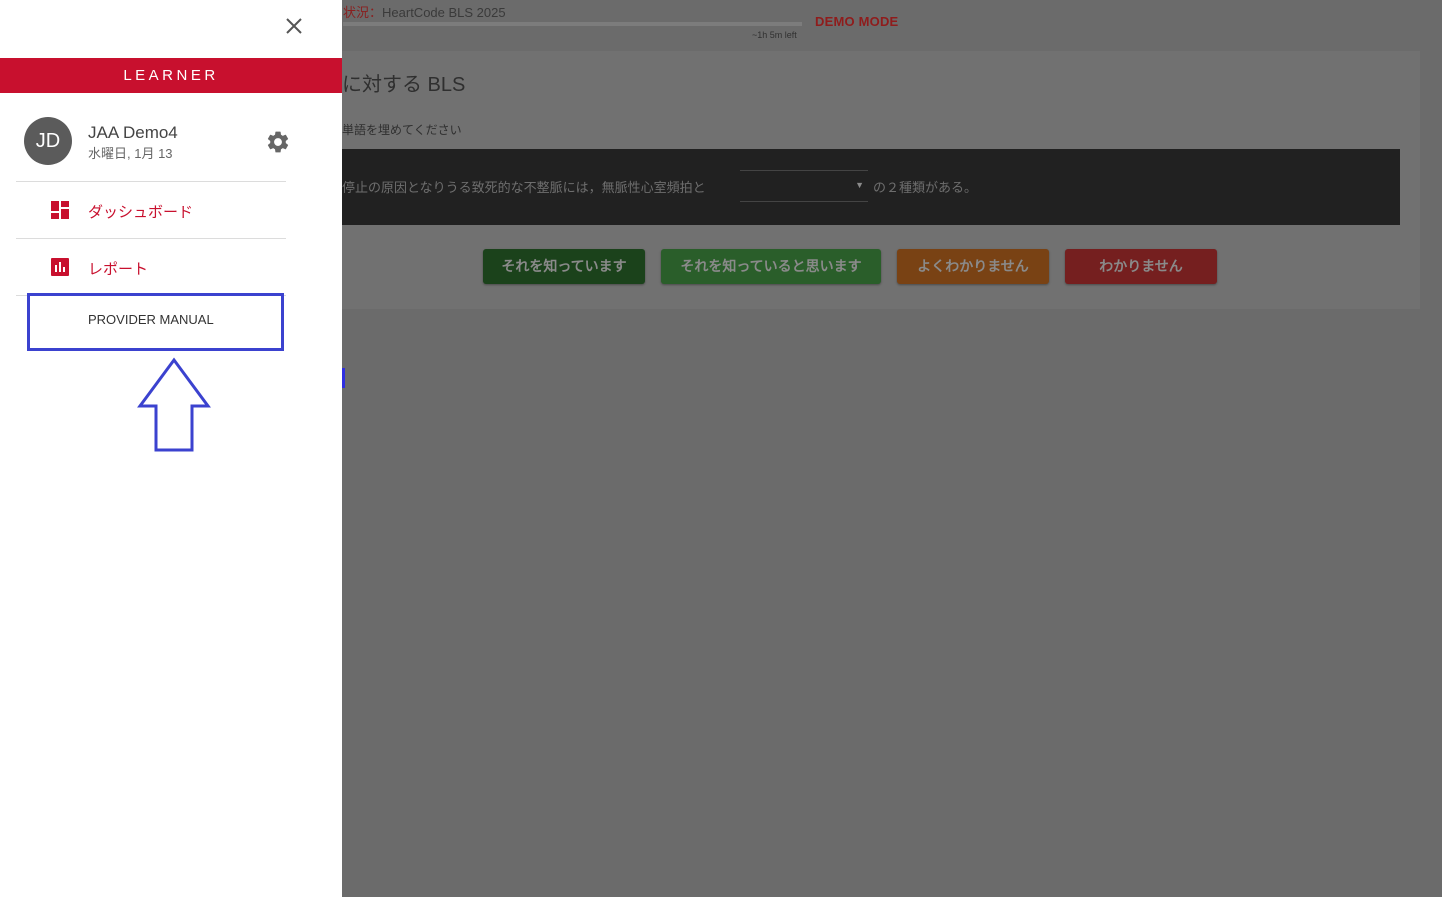  What do you see at coordinates (771, 266) in the screenshot?
I see `i-think-i-know-button: それを知っていると思います` at bounding box center [771, 266].